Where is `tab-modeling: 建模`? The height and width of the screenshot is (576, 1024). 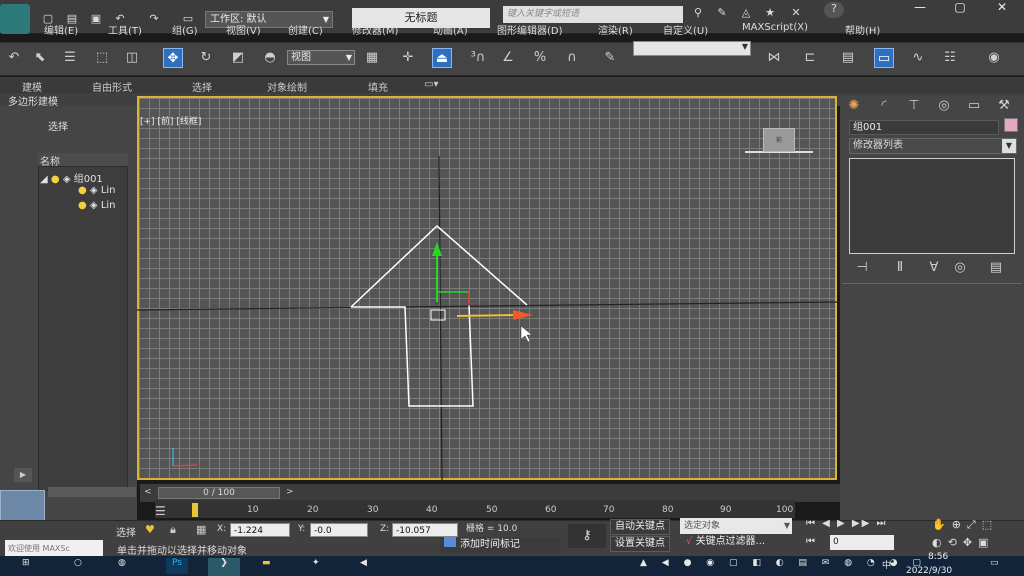 tab-modeling: 建模 is located at coordinates (32, 86).